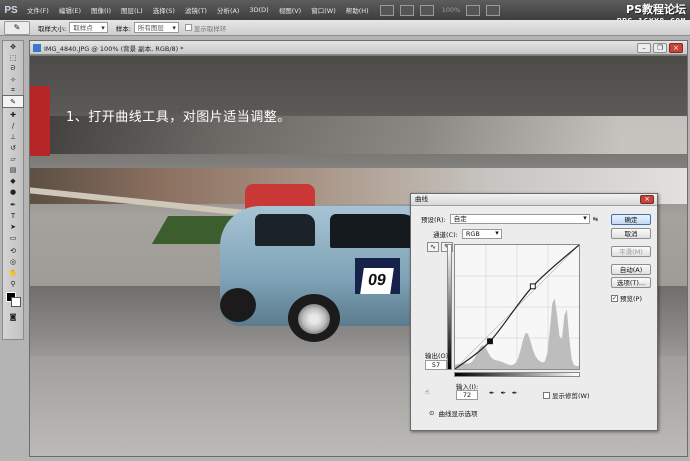 This screenshot has width=690, height=461. What do you see at coordinates (132, 10) in the screenshot?
I see `menu-layer: 图层(L)` at bounding box center [132, 10].